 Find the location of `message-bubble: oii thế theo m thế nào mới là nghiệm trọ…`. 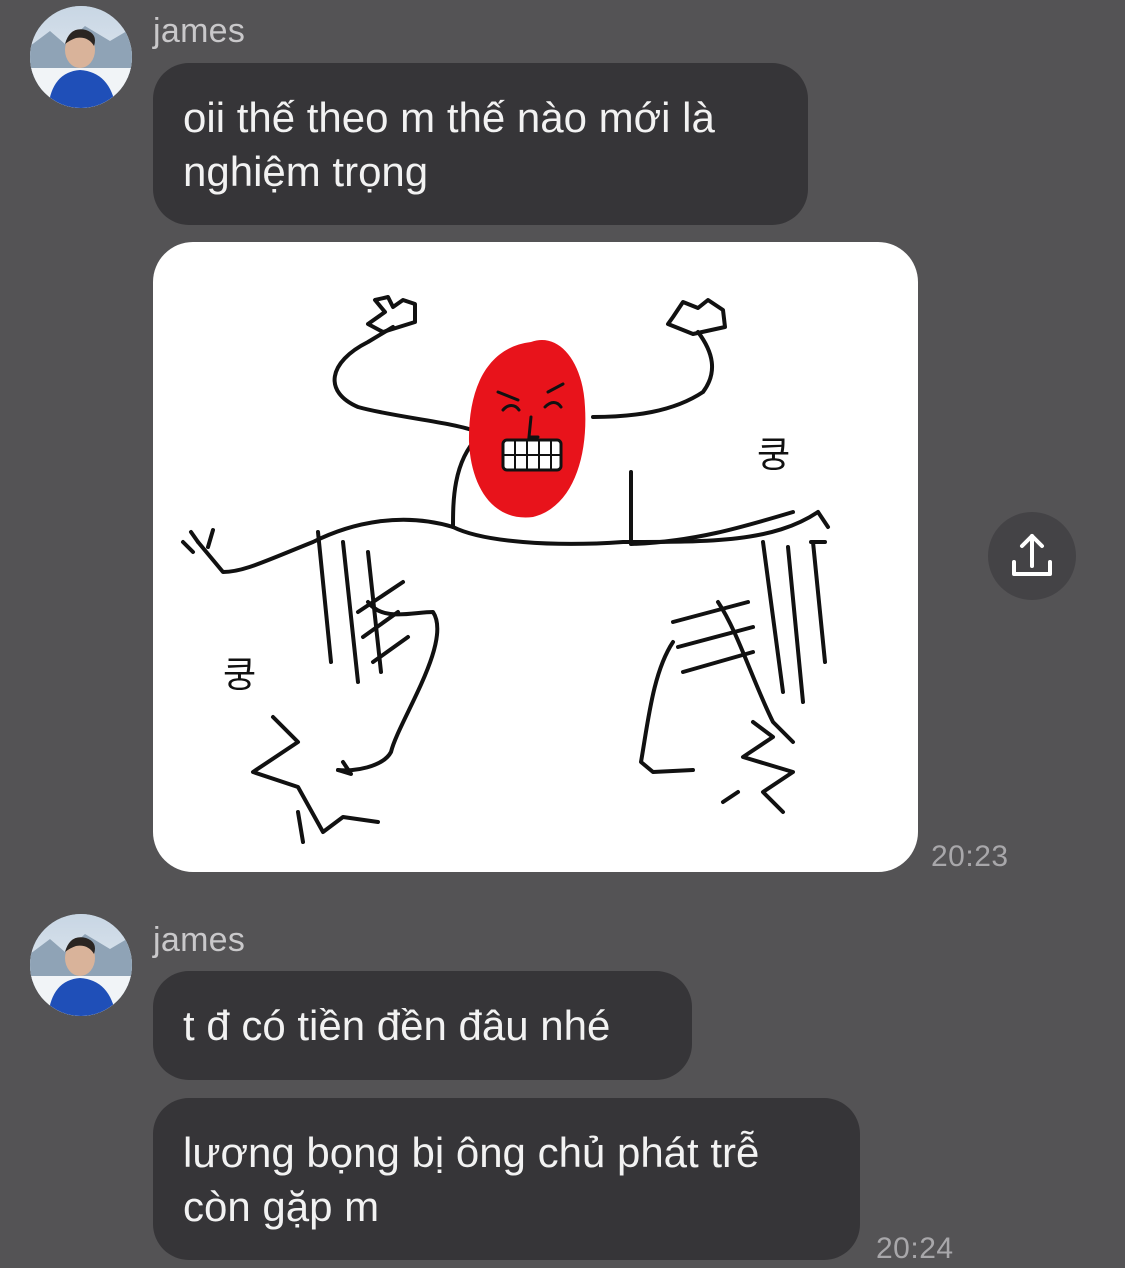

message-bubble: oii thế theo m thế nào mới là nghiệm trọ… is located at coordinates (480, 144).